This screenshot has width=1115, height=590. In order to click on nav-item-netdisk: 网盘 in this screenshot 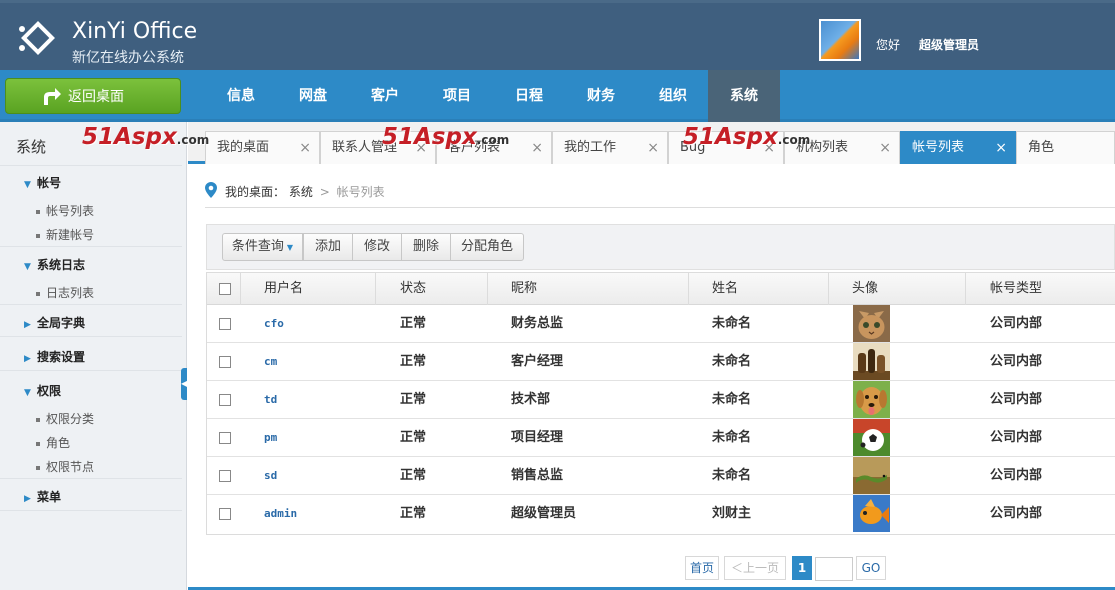, I will do `click(313, 96)`.